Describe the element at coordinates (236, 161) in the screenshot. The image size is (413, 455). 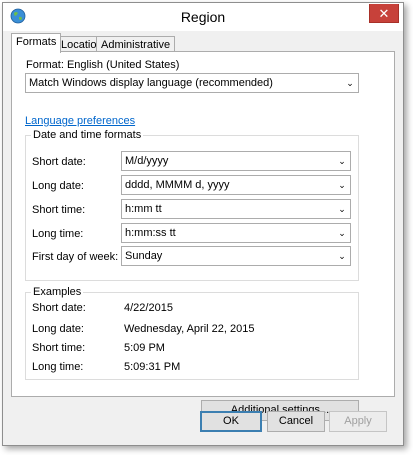
I see `short-date-dropdown: M/d/yyyy ⌄` at that location.